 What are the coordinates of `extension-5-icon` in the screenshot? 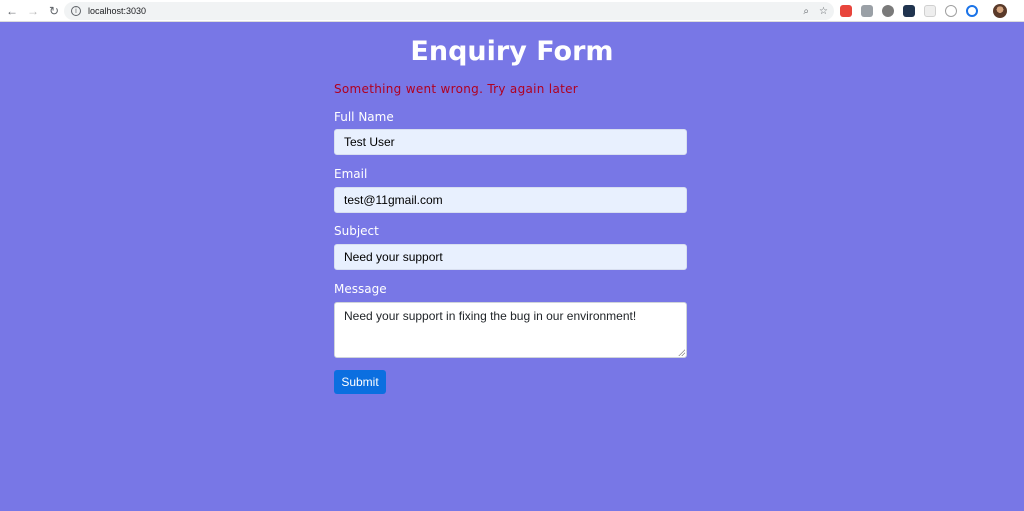 It's located at (930, 11).